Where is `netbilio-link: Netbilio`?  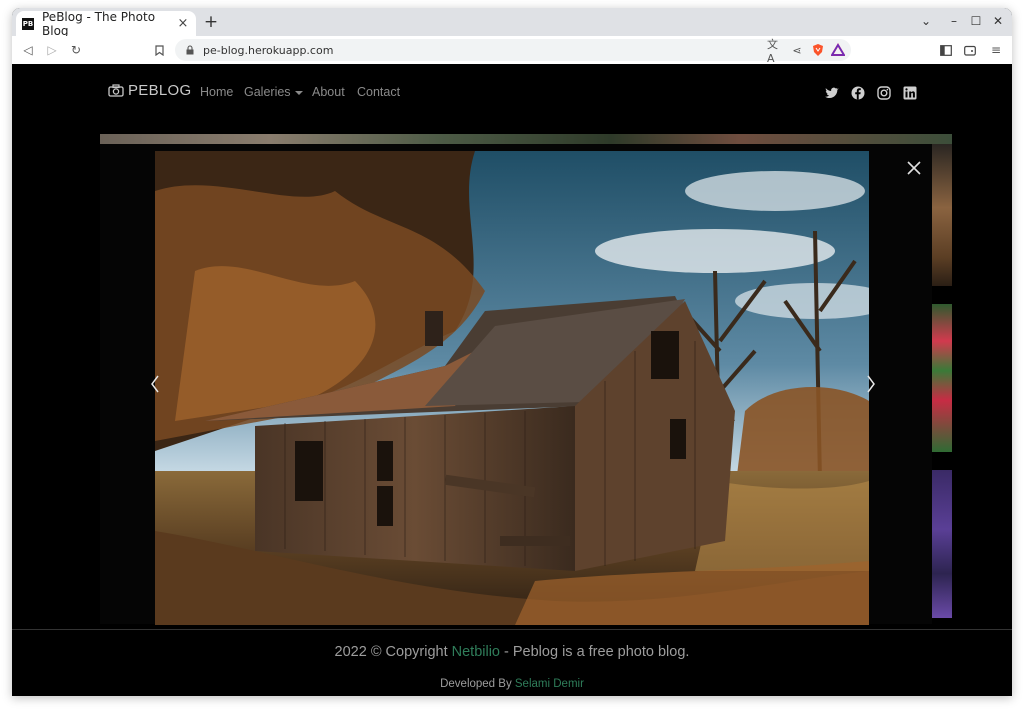 netbilio-link: Netbilio is located at coordinates (476, 652).